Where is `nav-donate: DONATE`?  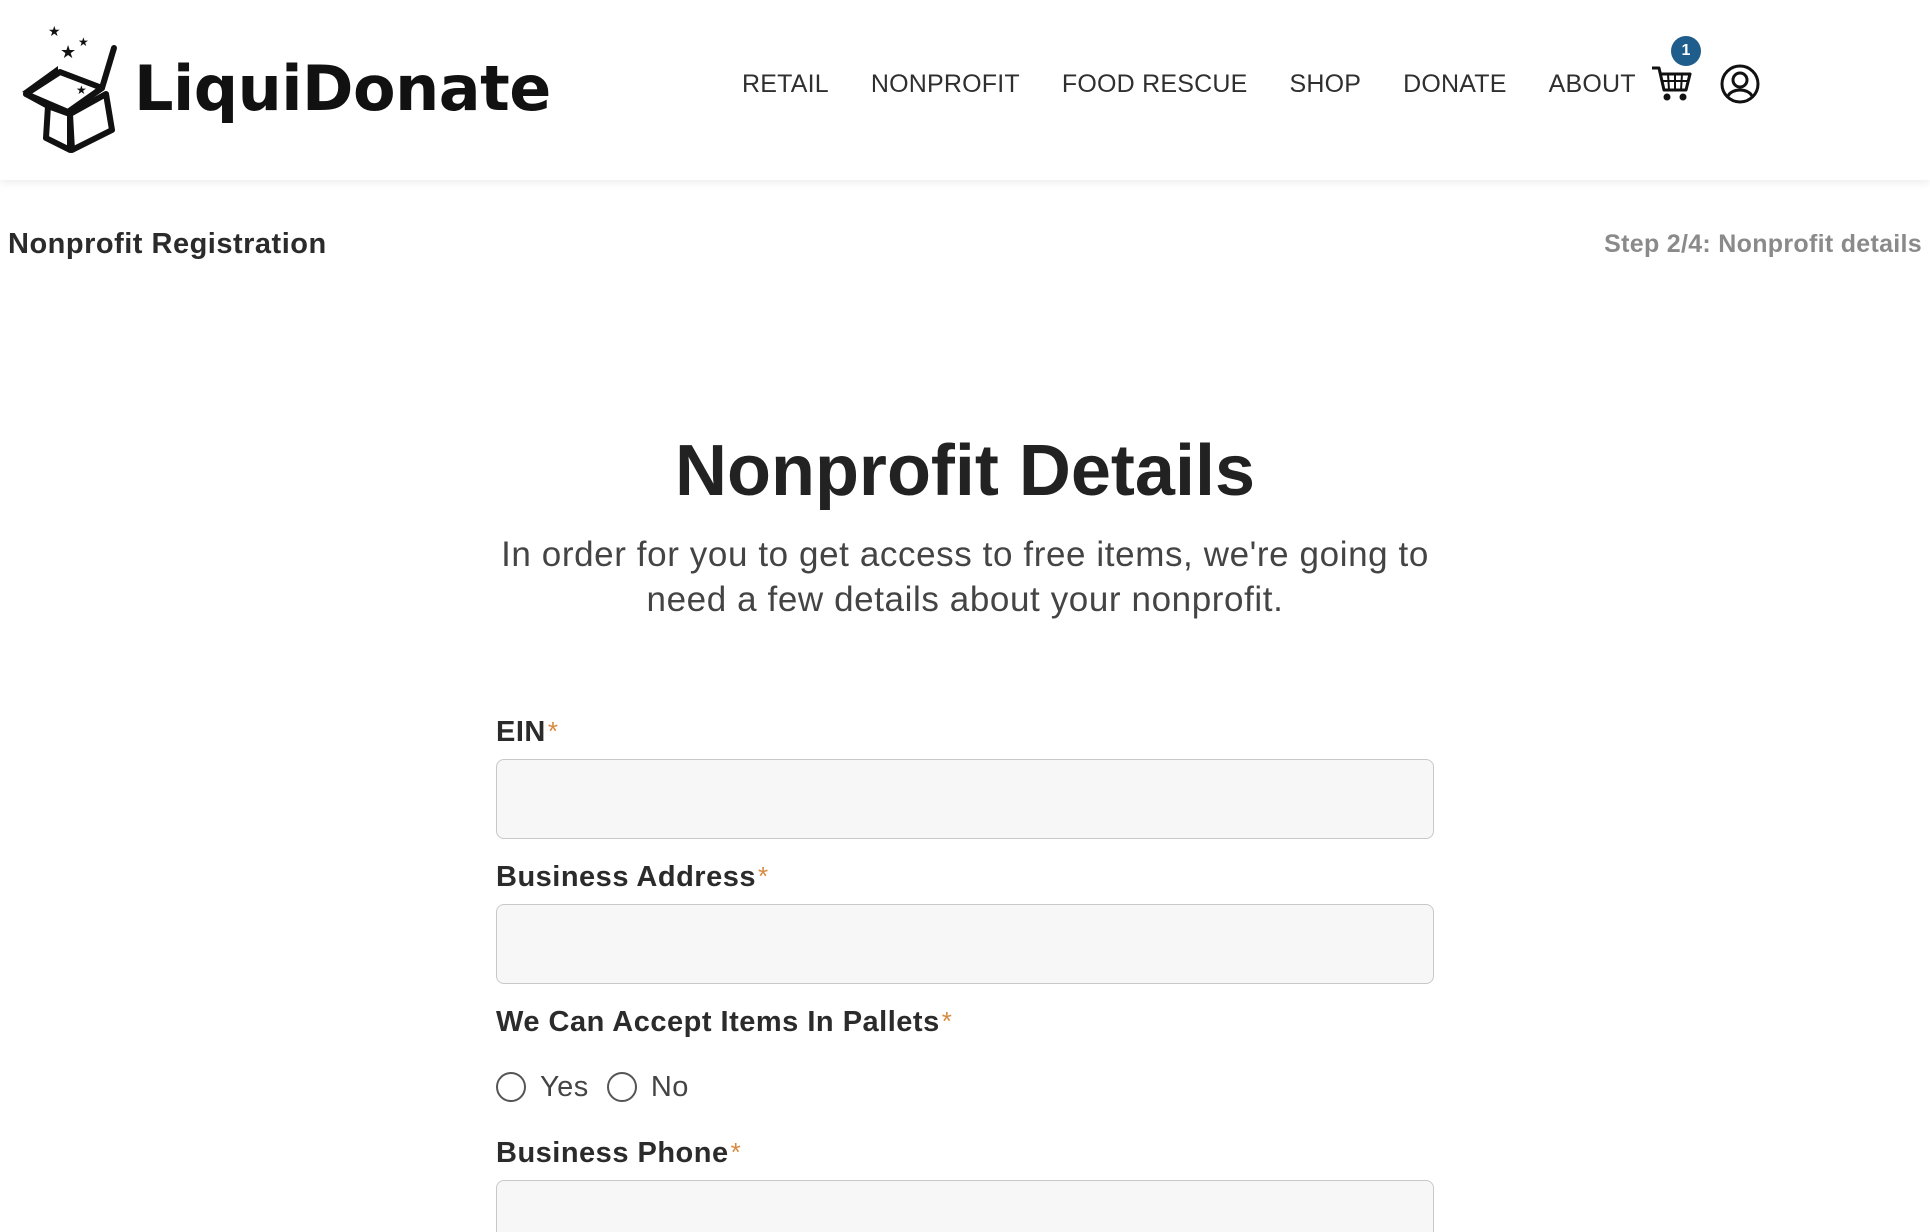 nav-donate: DONATE is located at coordinates (1455, 84).